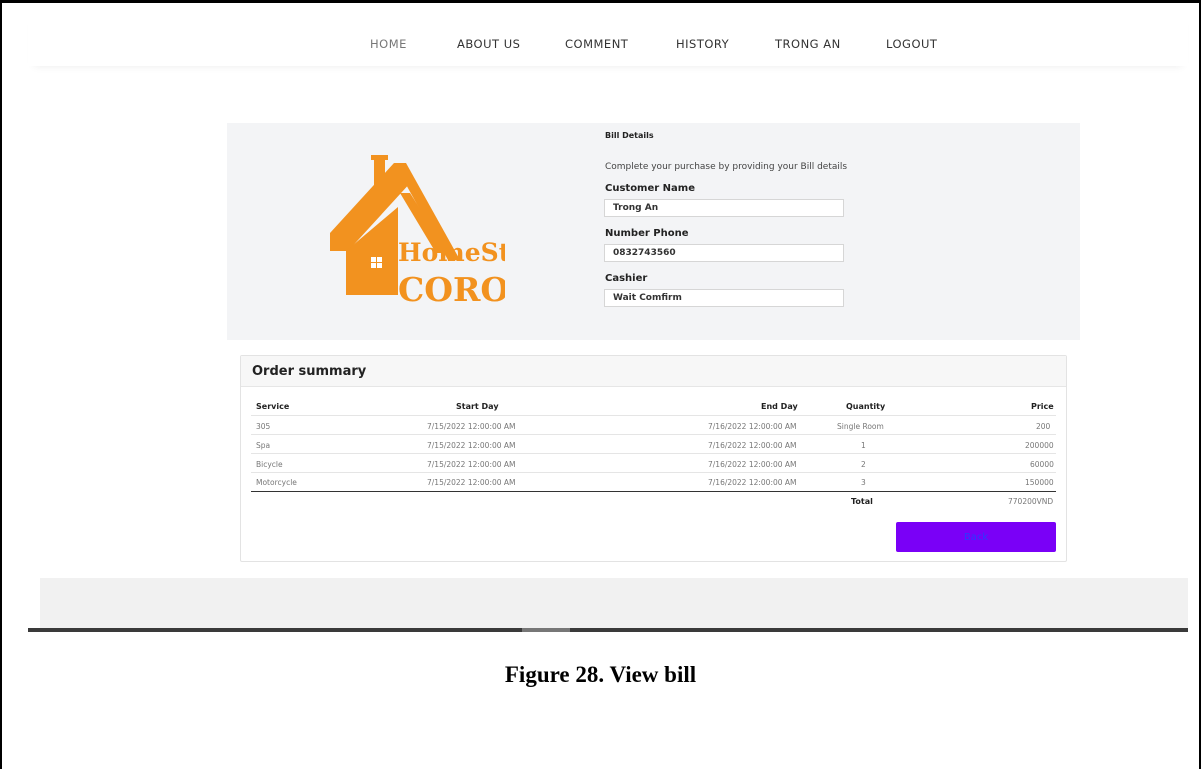 This screenshot has width=1201, height=769. What do you see at coordinates (1043, 426) in the screenshot?
I see `table-cell-price: 200` at bounding box center [1043, 426].